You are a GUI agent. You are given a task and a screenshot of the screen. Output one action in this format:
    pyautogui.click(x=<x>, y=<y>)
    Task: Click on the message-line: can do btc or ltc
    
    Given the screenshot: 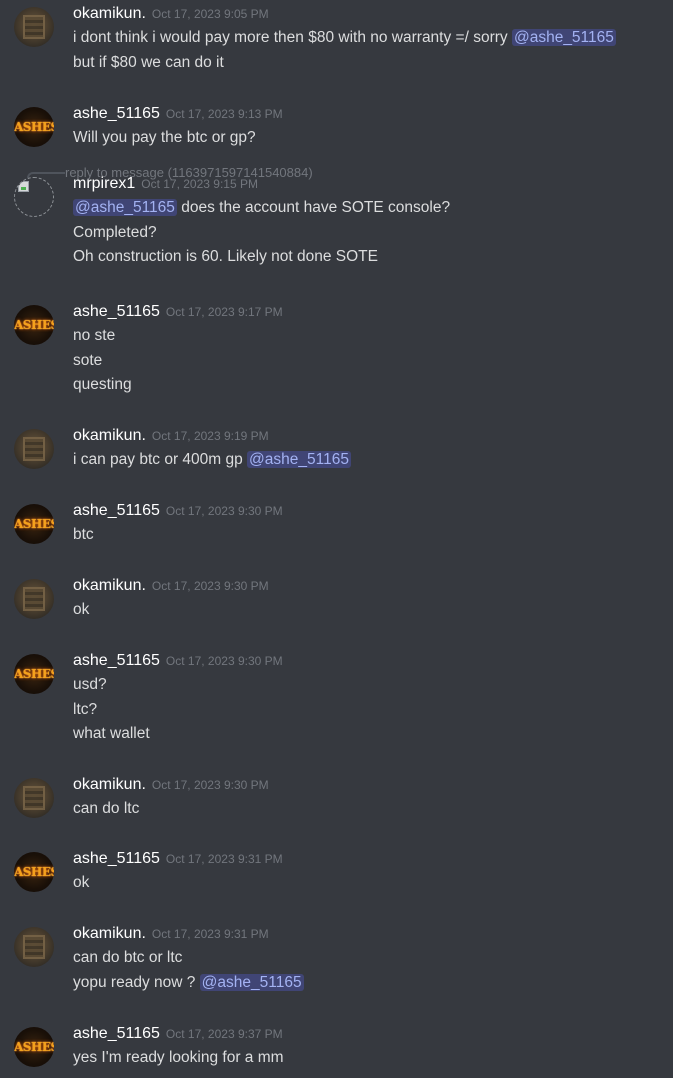 What is the action you would take?
    pyautogui.click(x=368, y=958)
    